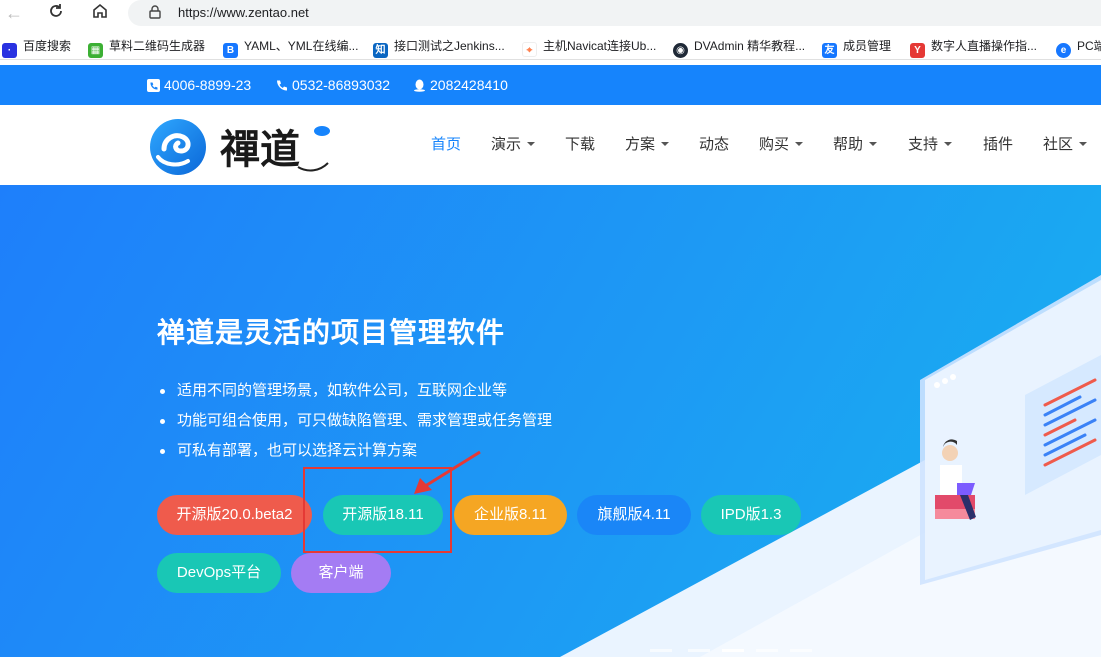 The image size is (1101, 657). What do you see at coordinates (380, 50) in the screenshot?
I see `zhihu-icon: 知` at bounding box center [380, 50].